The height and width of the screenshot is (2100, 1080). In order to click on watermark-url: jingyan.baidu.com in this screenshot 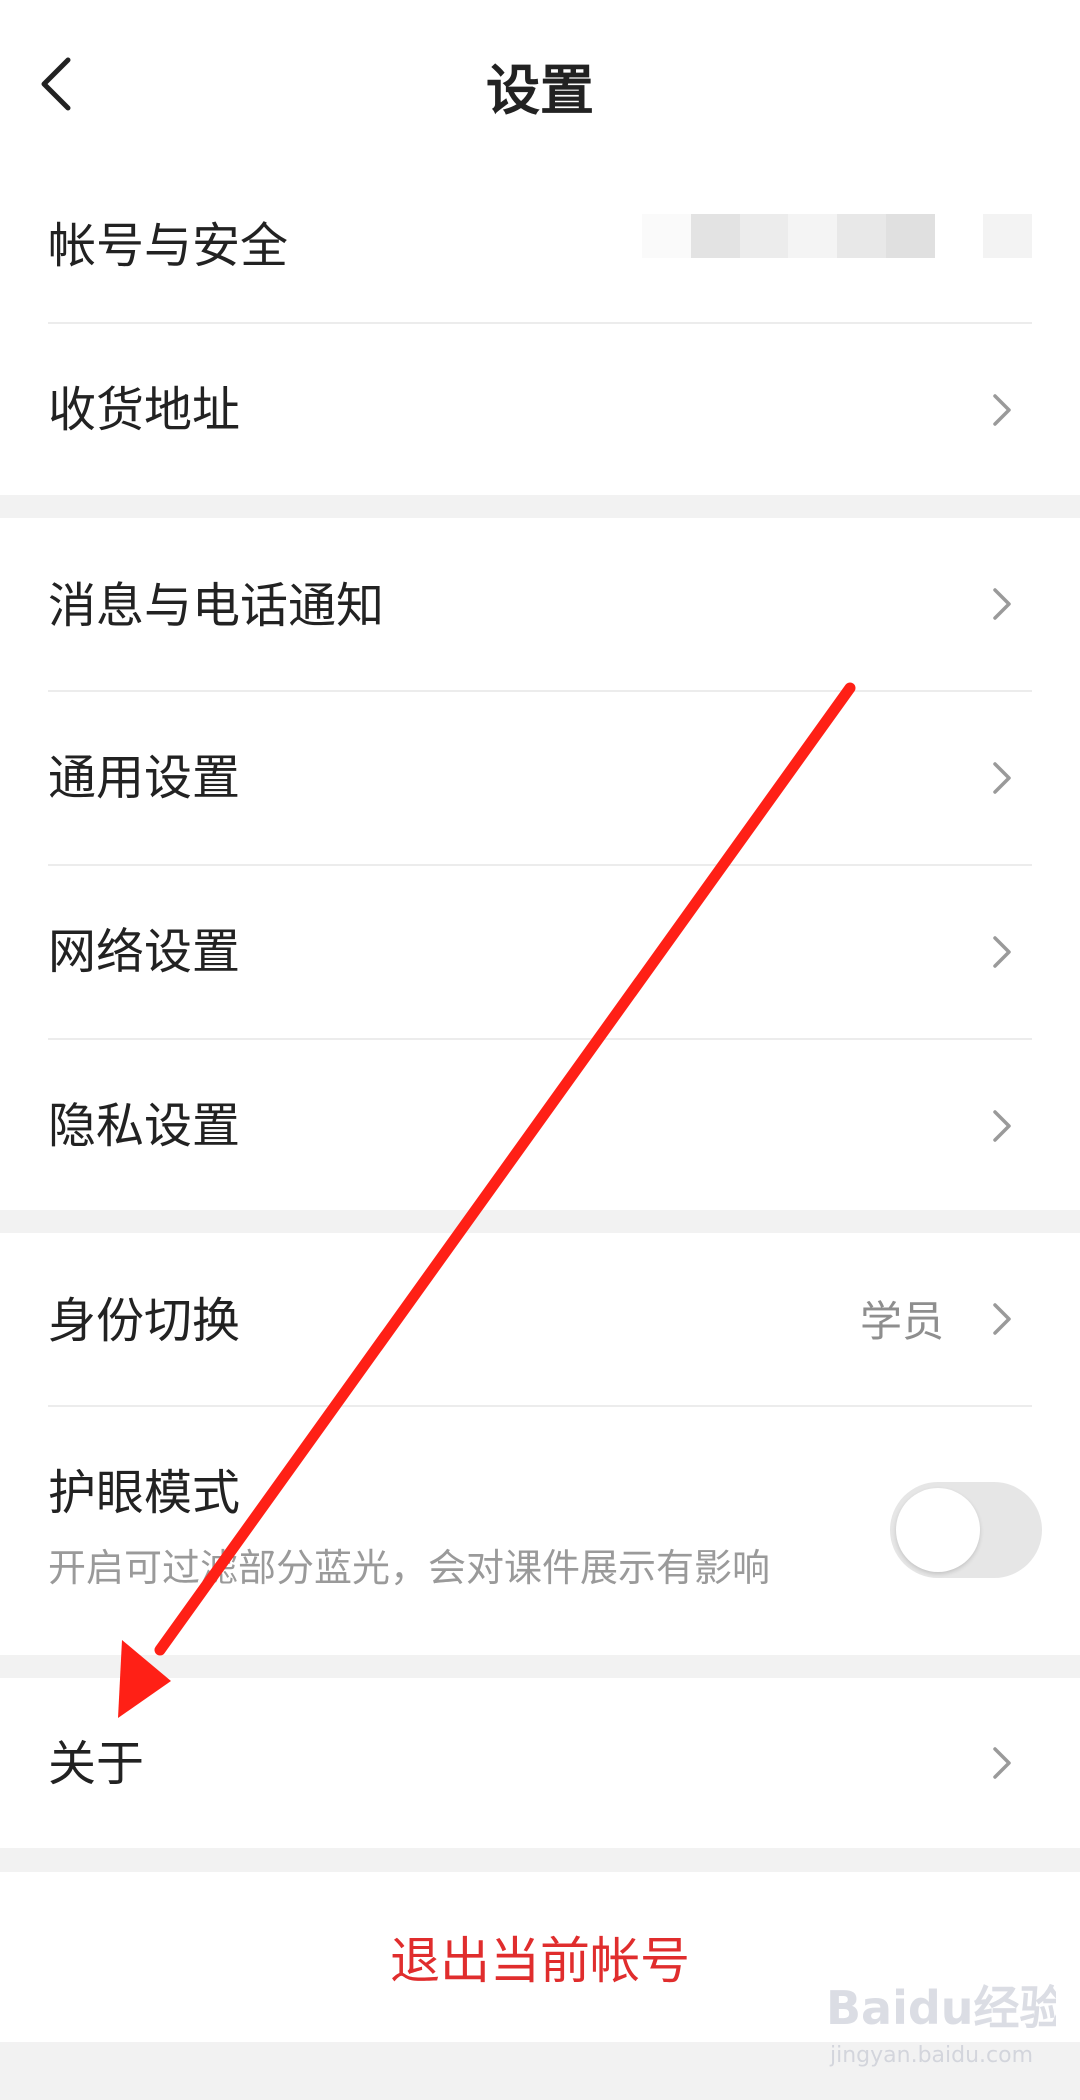, I will do `click(931, 2055)`.